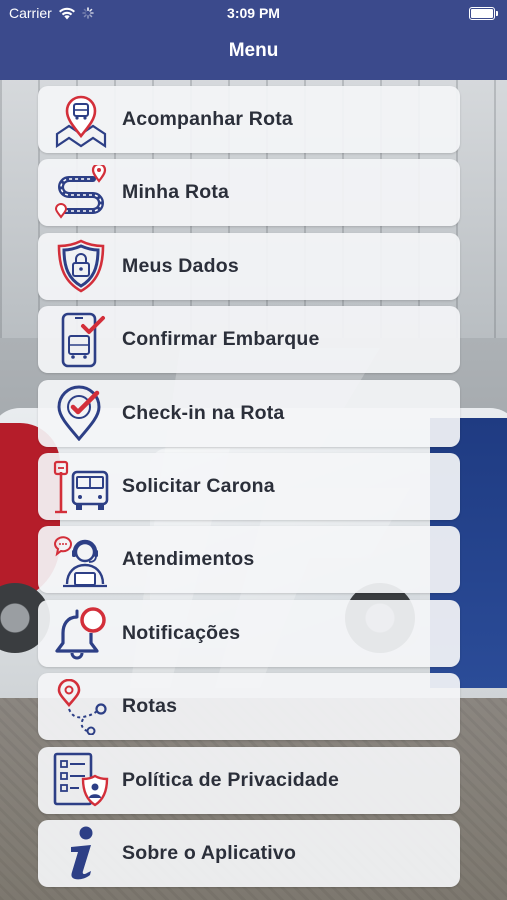 The image size is (507, 900). I want to click on menu-item-acompanhar-rota: Acompanhar Rota, so click(249, 119).